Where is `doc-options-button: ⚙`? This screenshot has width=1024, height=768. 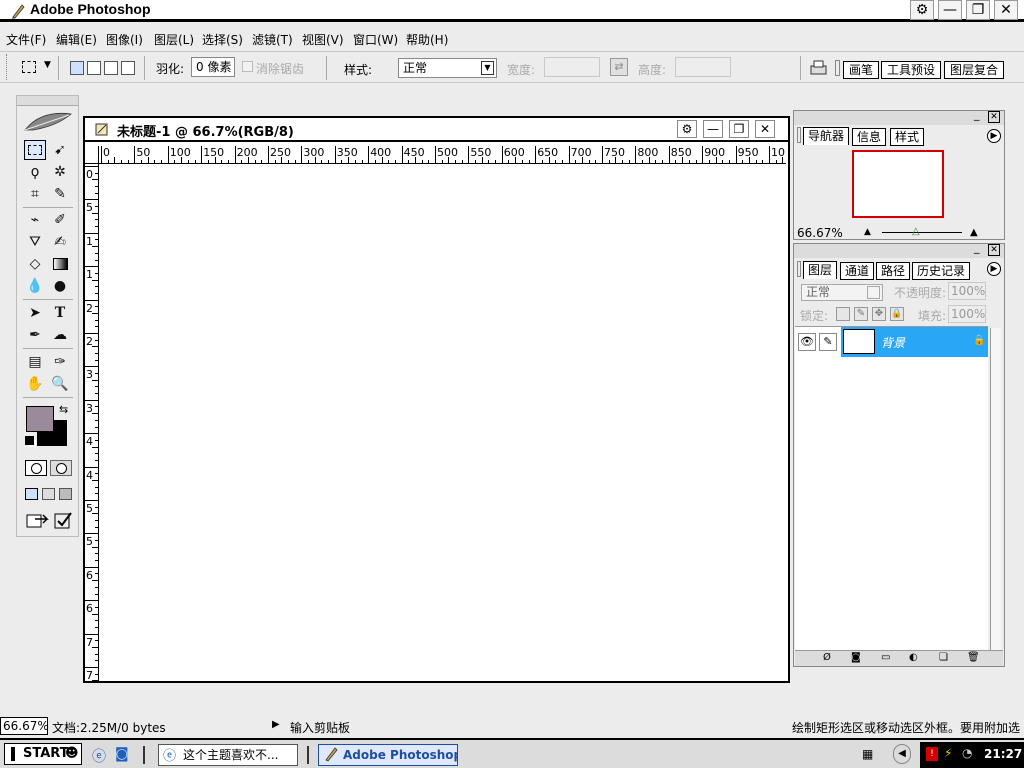
doc-options-button: ⚙ is located at coordinates (687, 129).